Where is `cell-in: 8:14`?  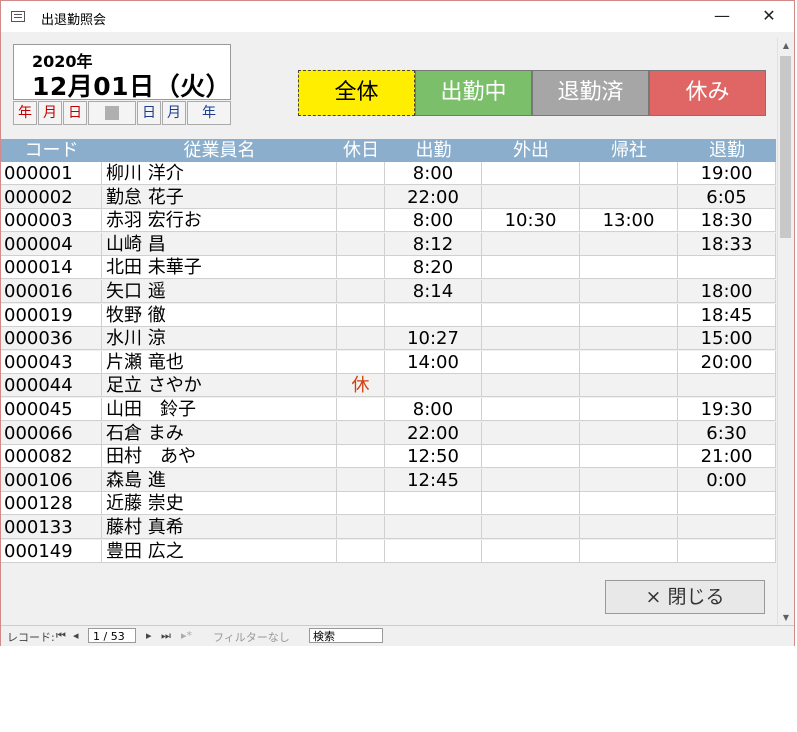
cell-in: 8:14 is located at coordinates (433, 291).